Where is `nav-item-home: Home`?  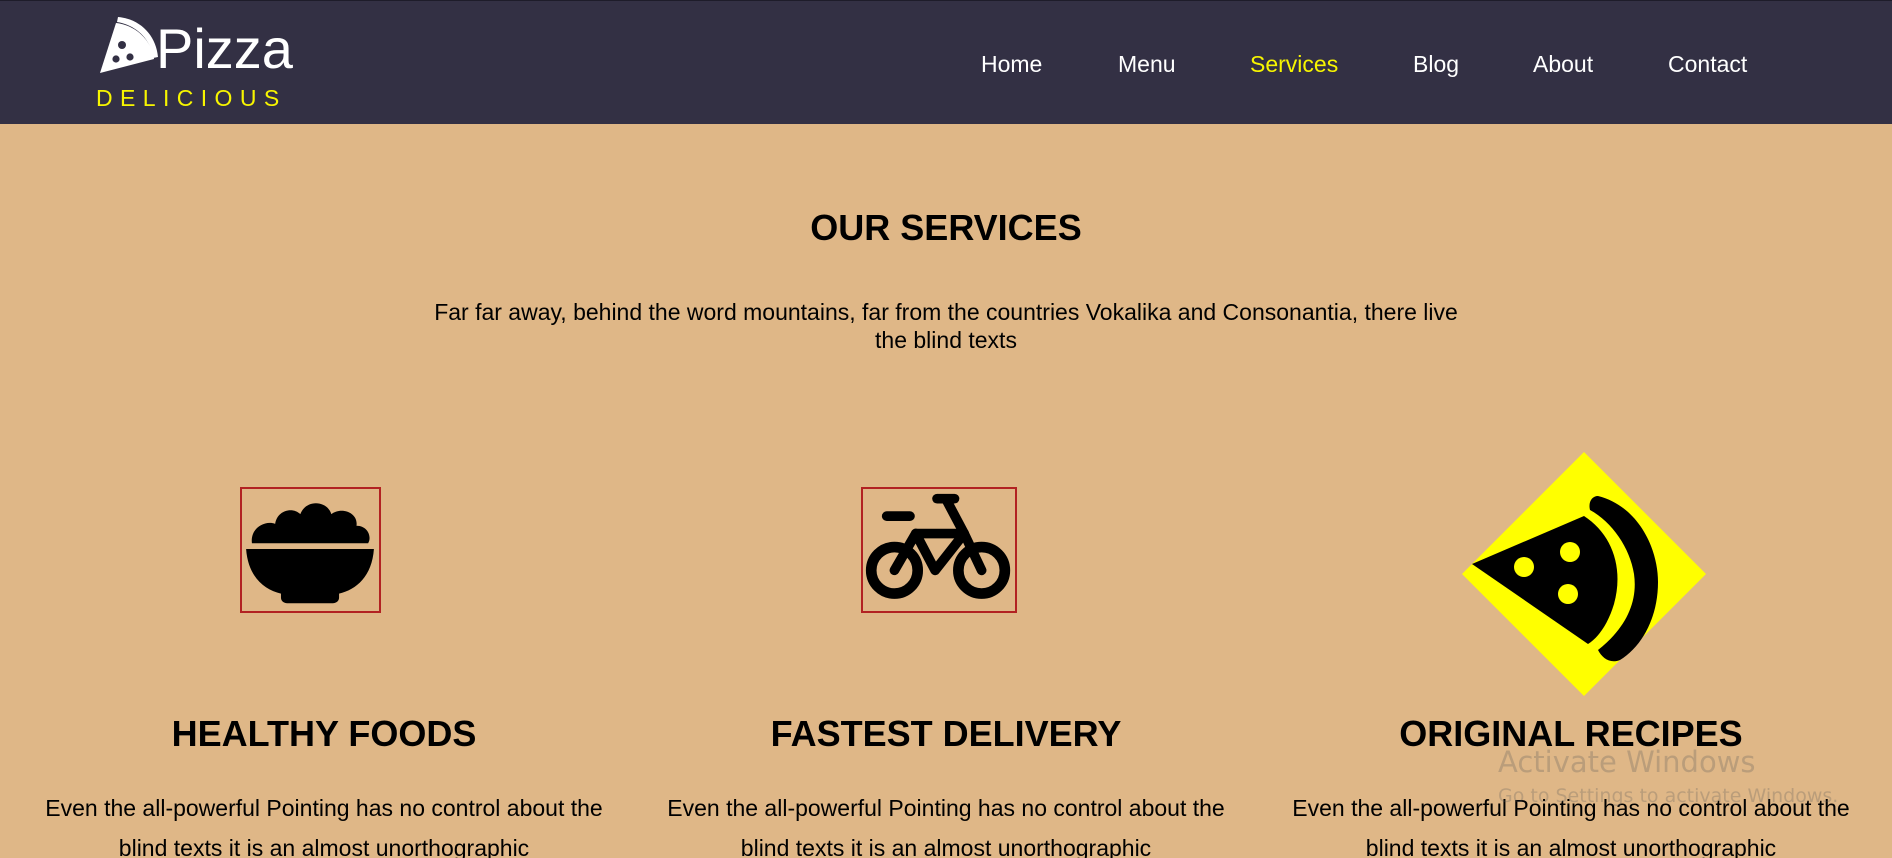
nav-item-home: Home is located at coordinates (1011, 64).